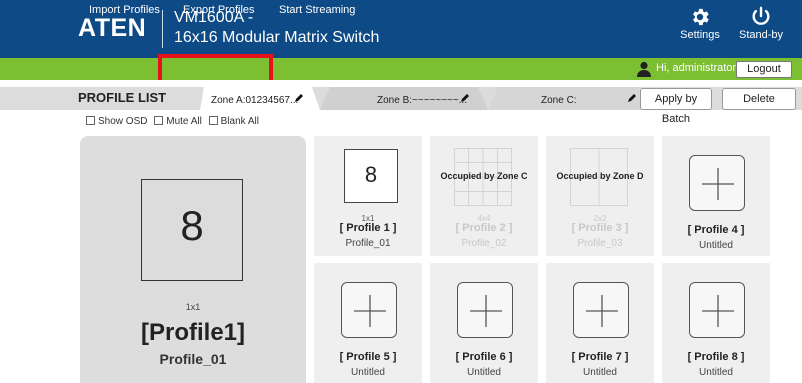  Describe the element at coordinates (368, 243) in the screenshot. I see `card-subtitle: Profile_01` at that location.